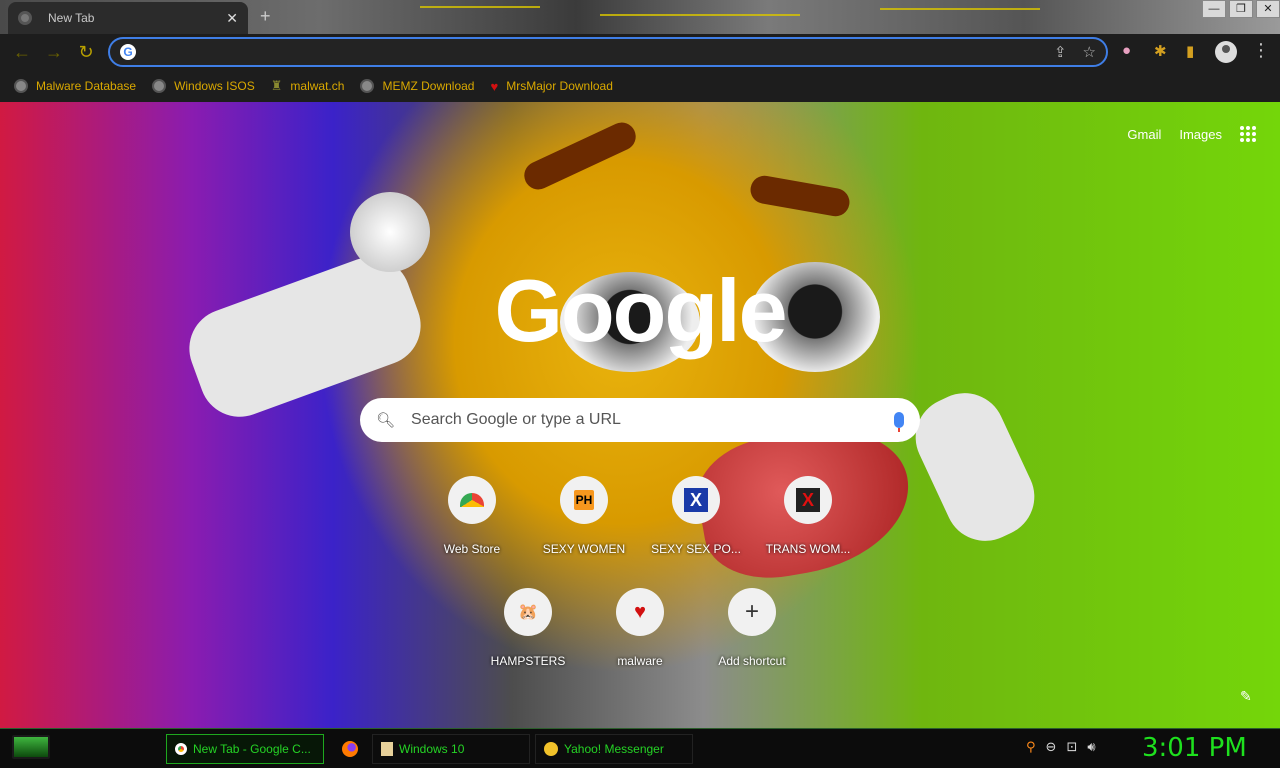 This screenshot has height=768, width=1280. I want to click on tab-title: New Tab, so click(71, 18).